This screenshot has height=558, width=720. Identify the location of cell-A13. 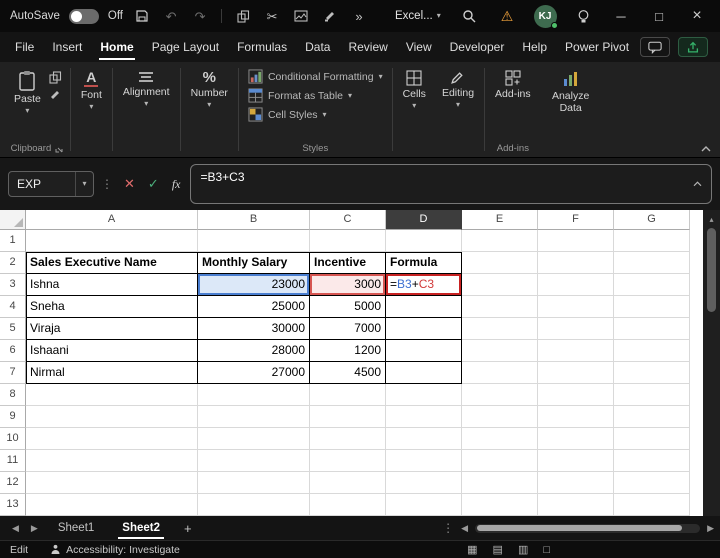
(112, 505).